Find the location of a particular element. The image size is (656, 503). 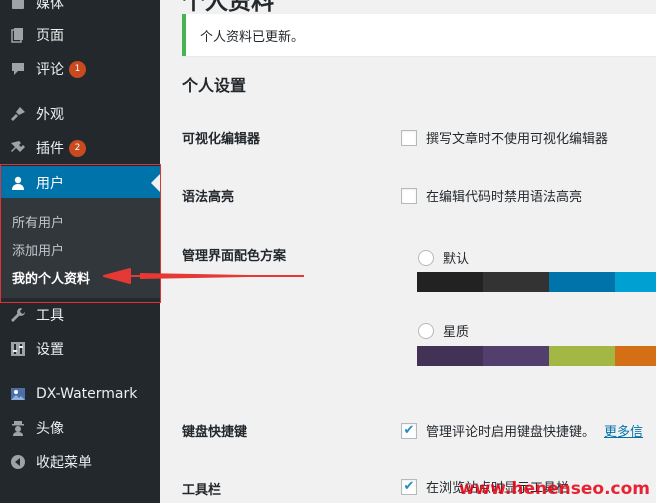

scheme-default-option: 默认 is located at coordinates (443, 257).